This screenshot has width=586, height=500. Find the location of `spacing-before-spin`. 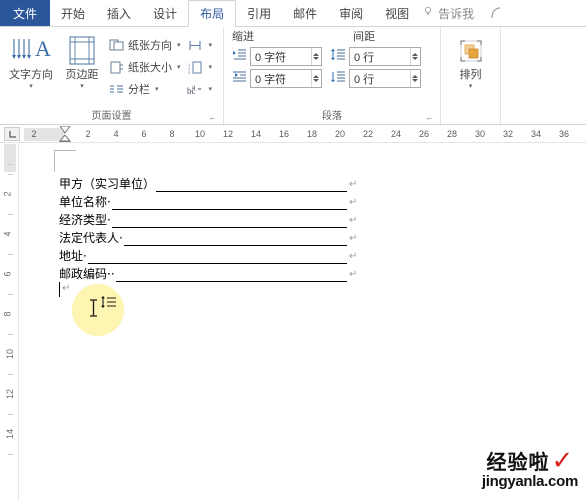

spacing-before-spin is located at coordinates (385, 56).